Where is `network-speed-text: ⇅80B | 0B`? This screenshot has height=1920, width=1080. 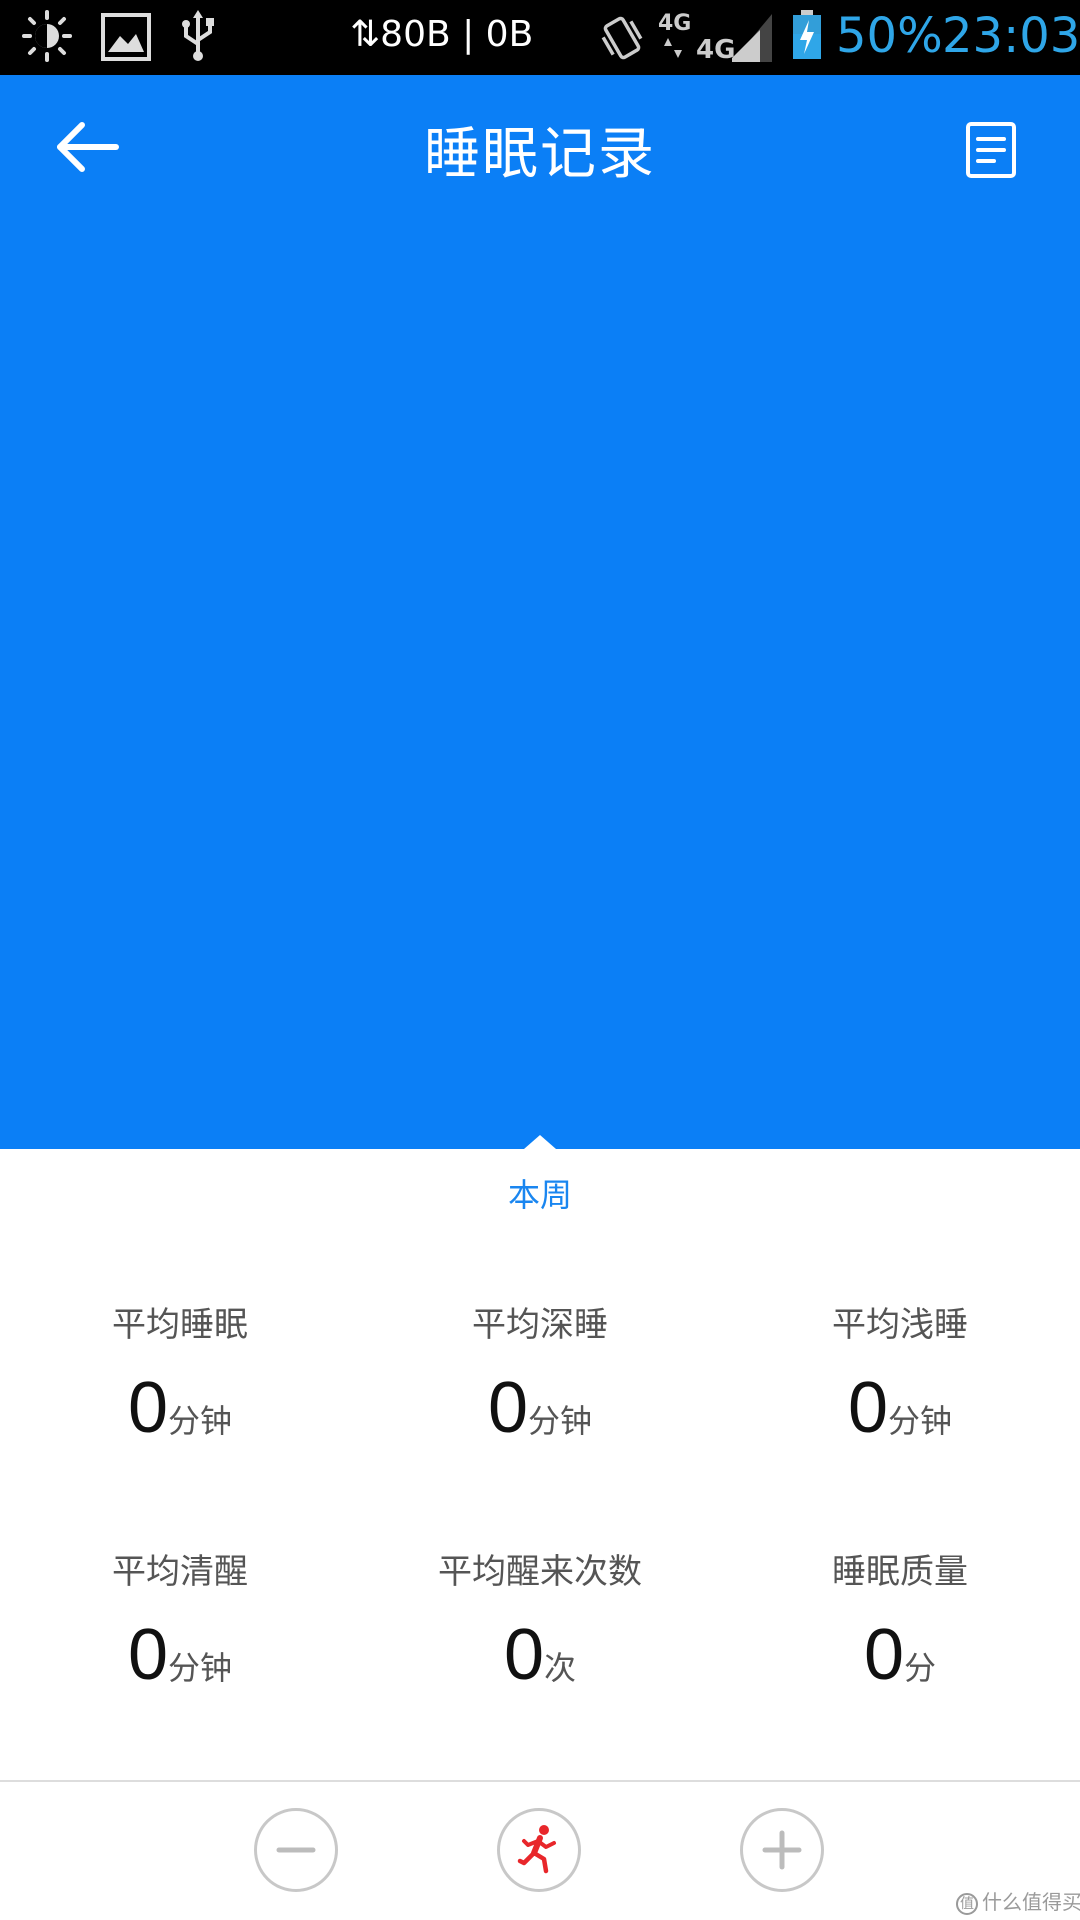 network-speed-text: ⇅80B | 0B is located at coordinates (442, 34).